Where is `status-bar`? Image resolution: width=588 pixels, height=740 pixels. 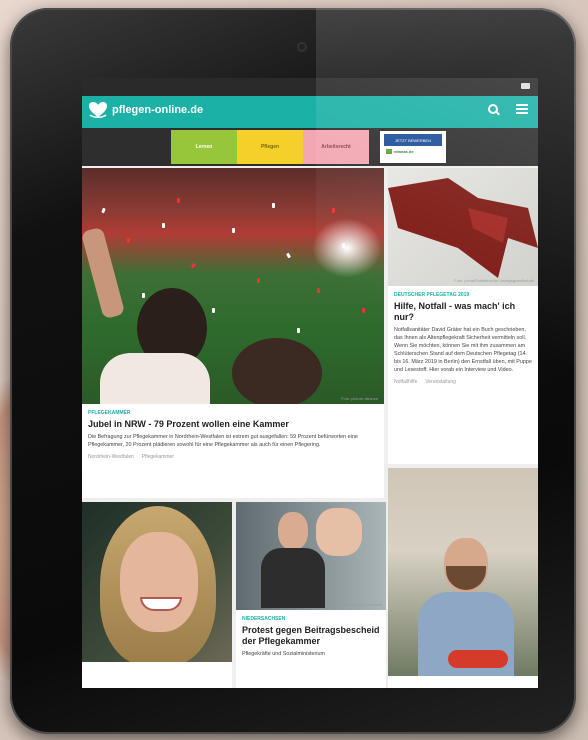
status-bar is located at coordinates (310, 87).